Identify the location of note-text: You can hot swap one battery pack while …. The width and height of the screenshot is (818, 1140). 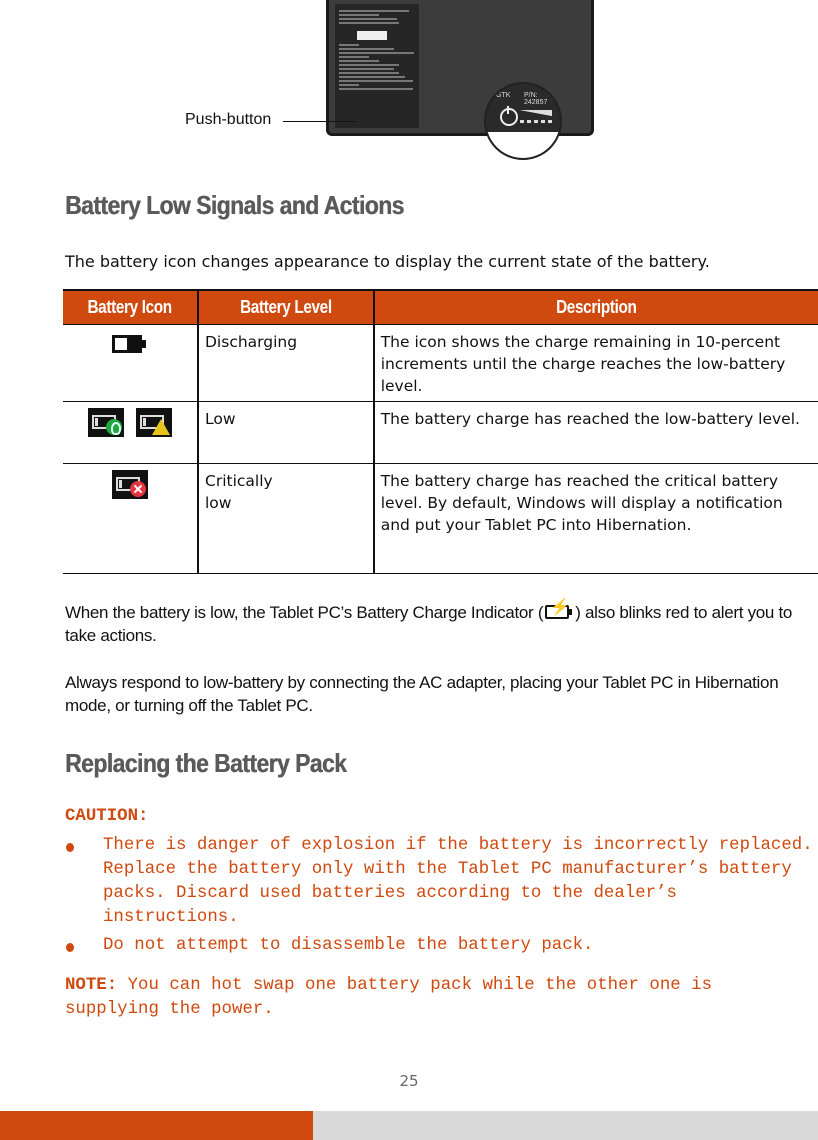
(389, 997).